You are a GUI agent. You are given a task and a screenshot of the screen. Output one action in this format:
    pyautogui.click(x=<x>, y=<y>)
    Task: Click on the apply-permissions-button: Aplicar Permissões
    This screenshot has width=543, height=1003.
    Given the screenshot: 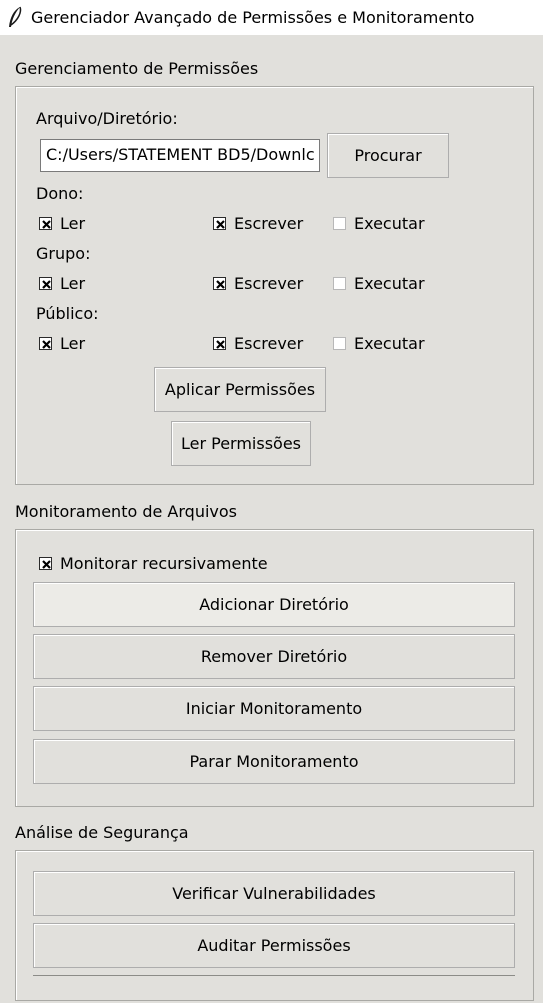 What is the action you would take?
    pyautogui.click(x=240, y=389)
    